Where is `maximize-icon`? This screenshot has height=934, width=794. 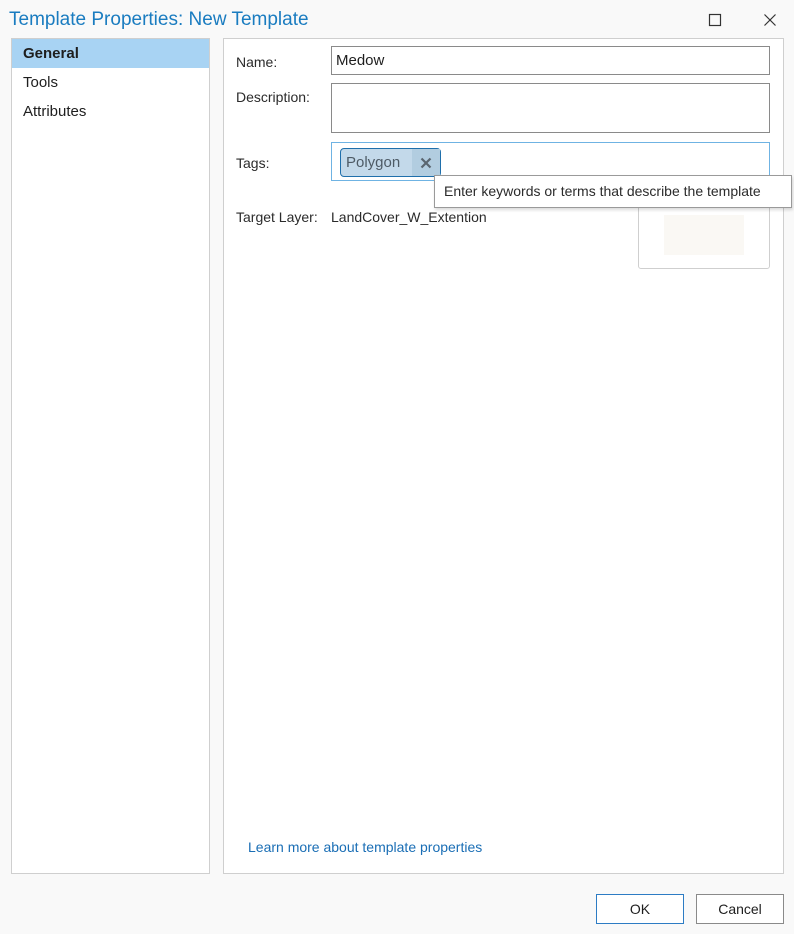 maximize-icon is located at coordinates (715, 20).